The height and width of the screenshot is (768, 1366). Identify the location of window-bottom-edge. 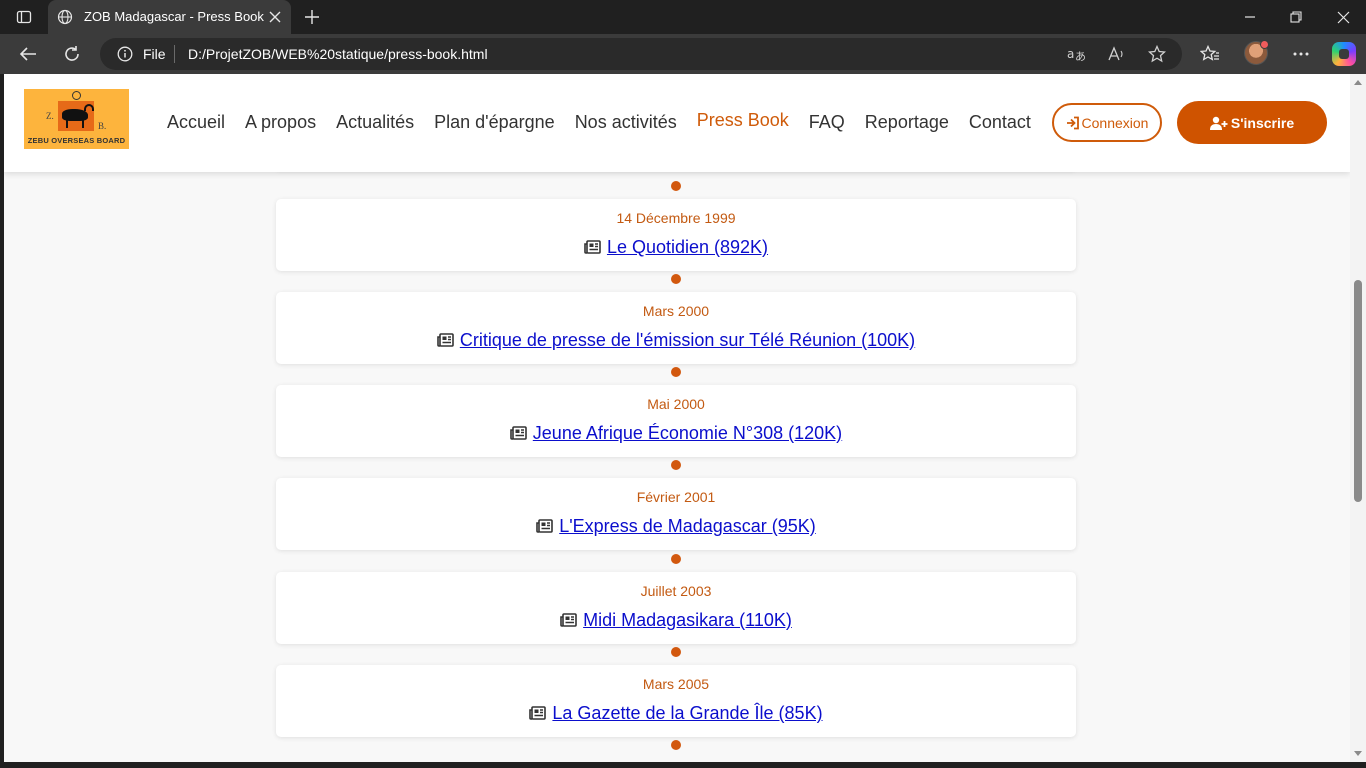
(683, 765).